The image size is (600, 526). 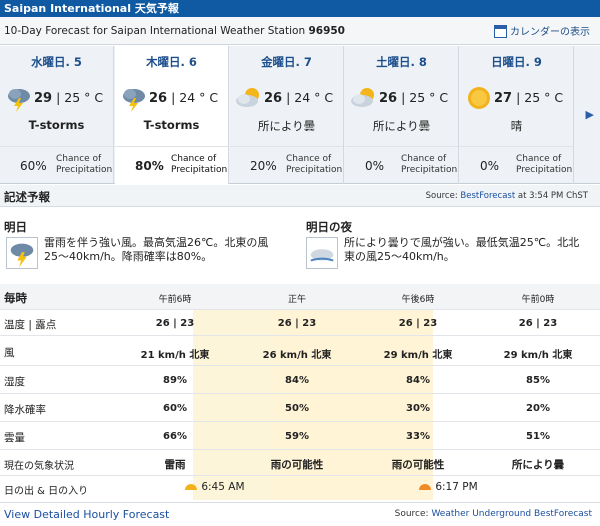 What do you see at coordinates (425, 97) in the screenshot?
I see `low-temp: | 25 ° C` at bounding box center [425, 97].